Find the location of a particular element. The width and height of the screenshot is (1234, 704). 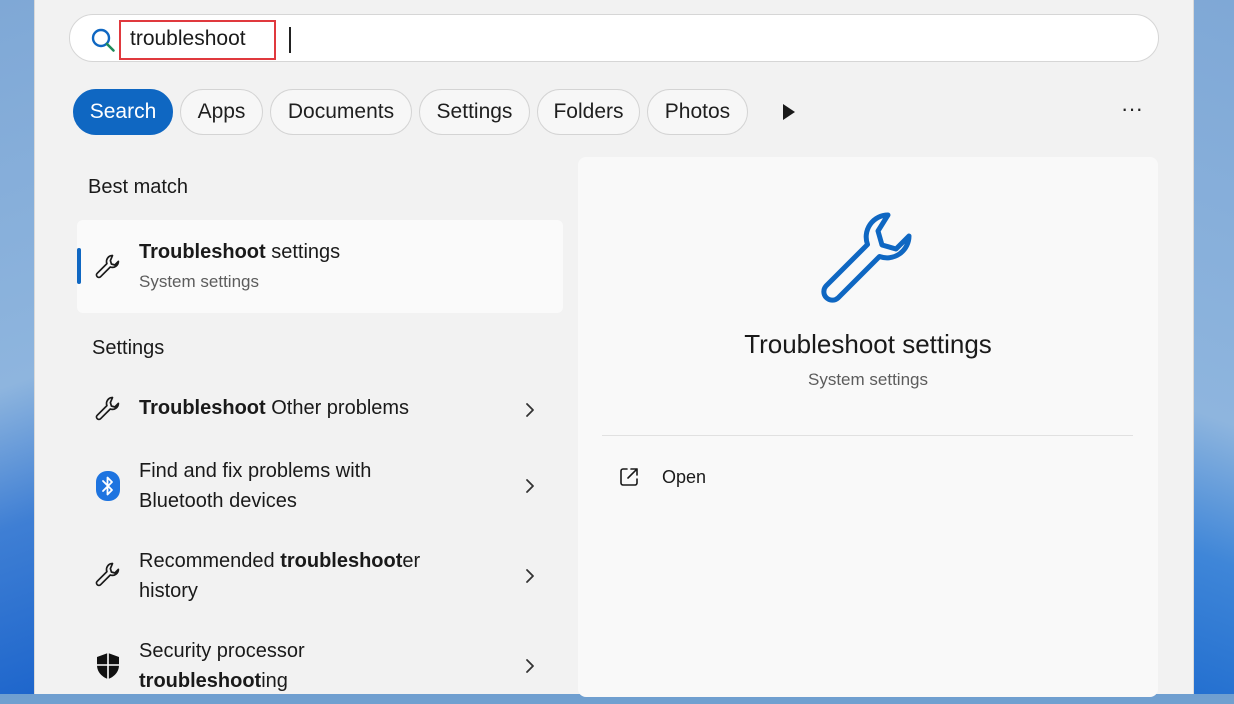

selection-indicator is located at coordinates (79, 266).